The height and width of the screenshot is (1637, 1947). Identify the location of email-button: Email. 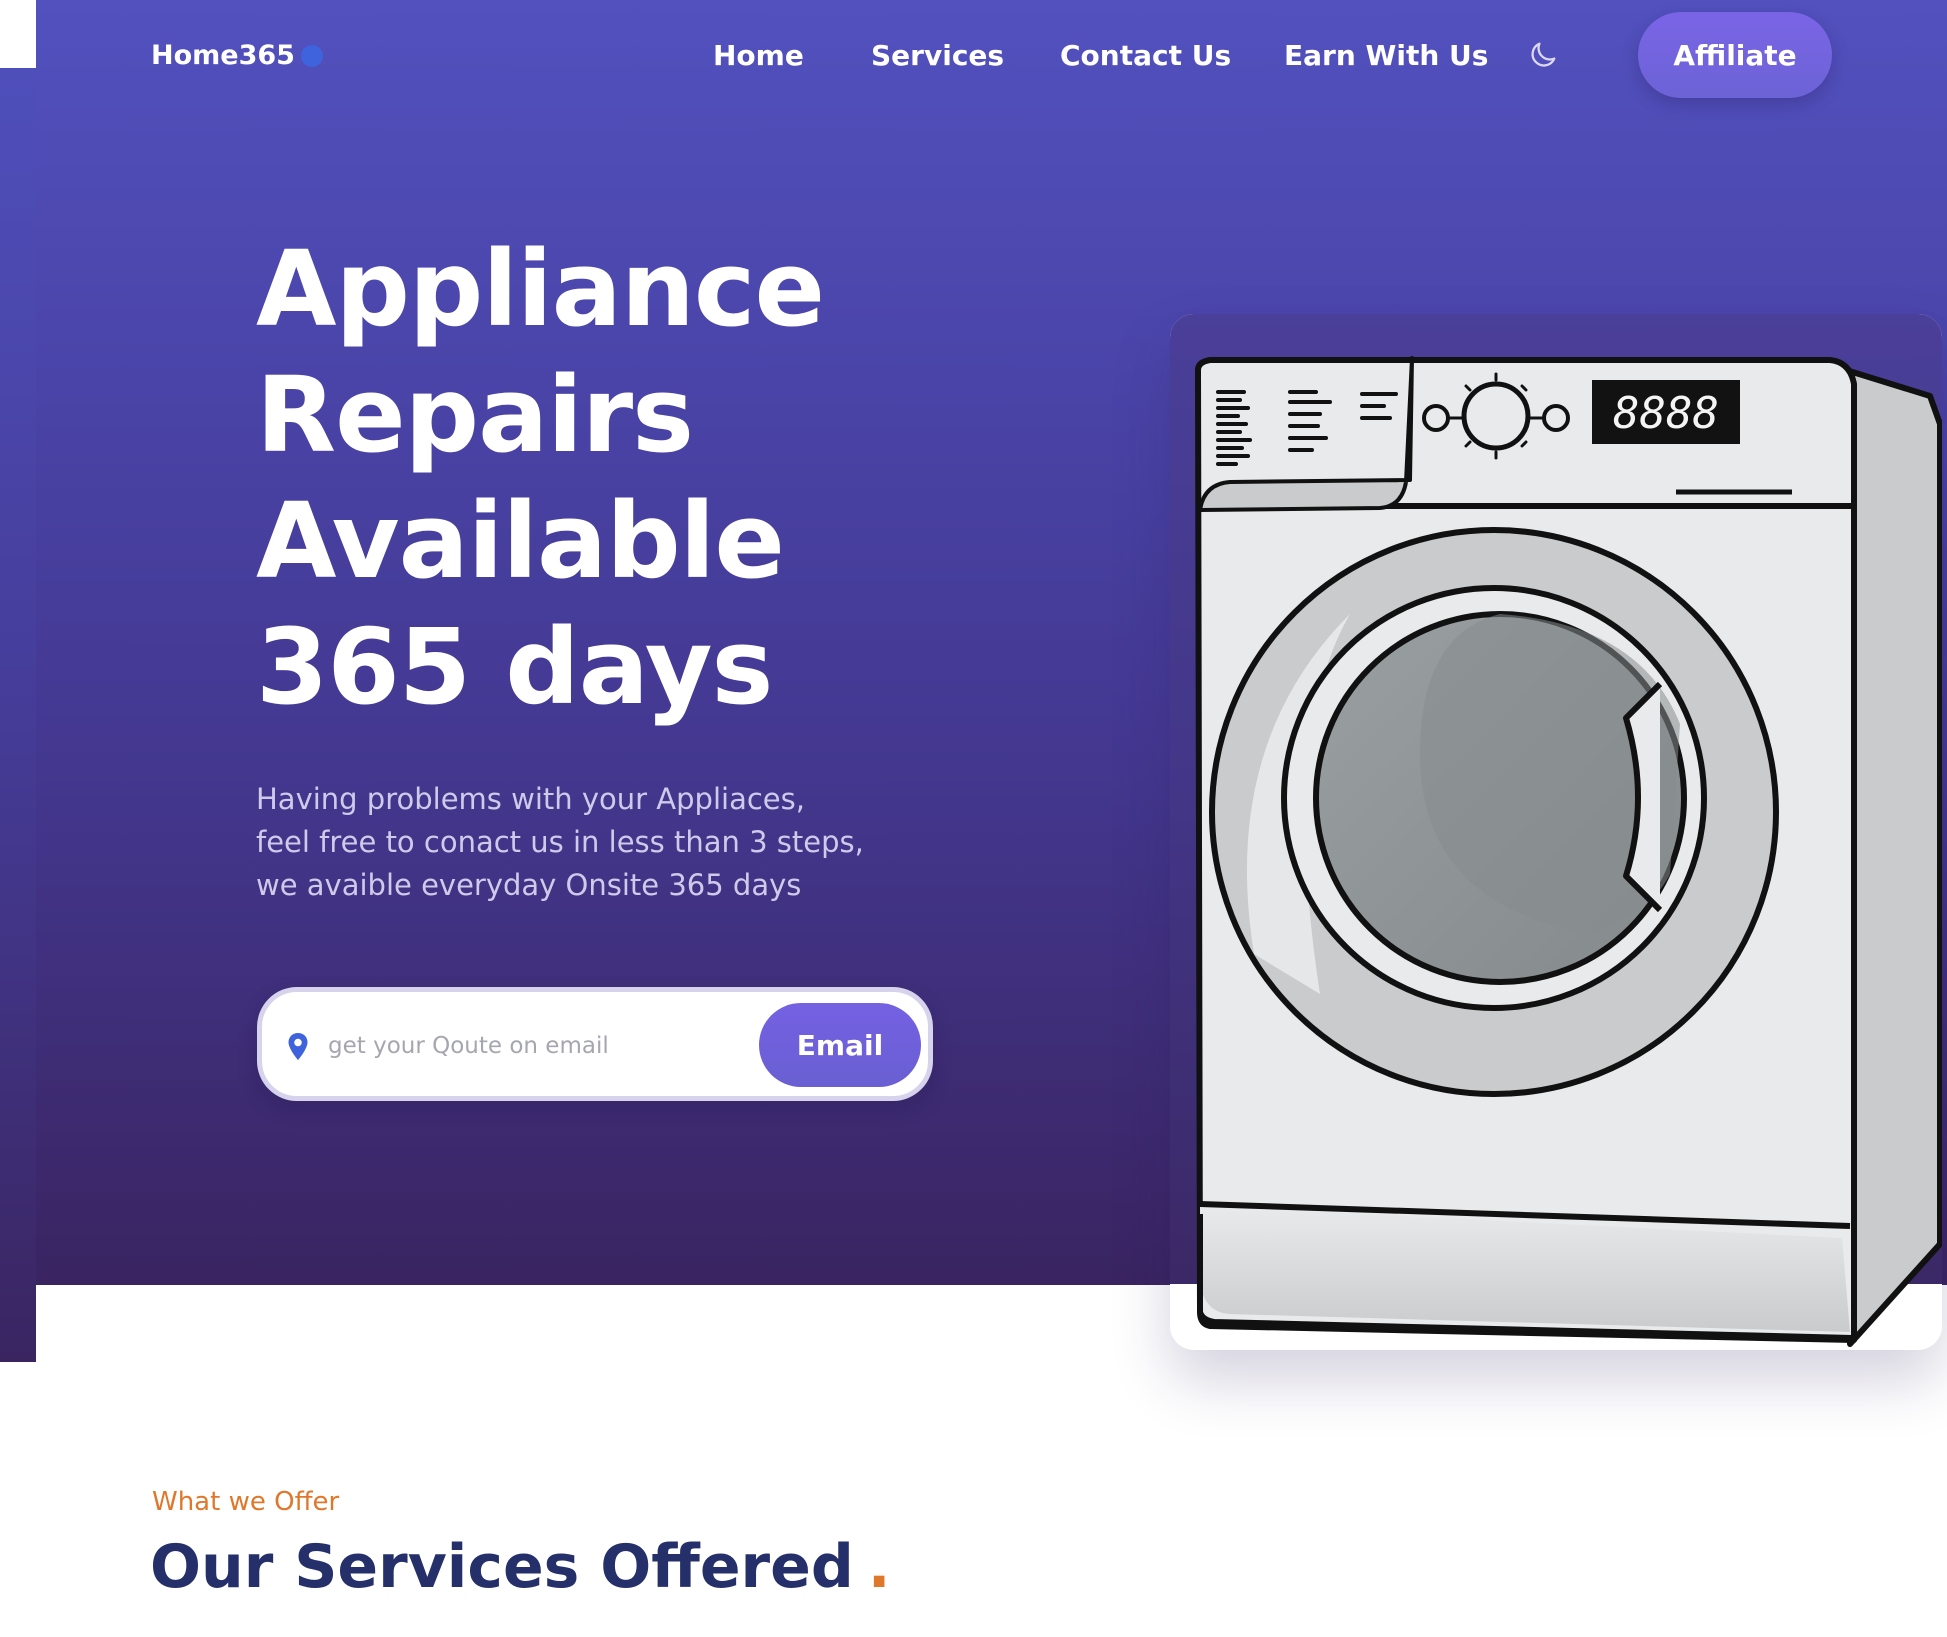
(840, 1045).